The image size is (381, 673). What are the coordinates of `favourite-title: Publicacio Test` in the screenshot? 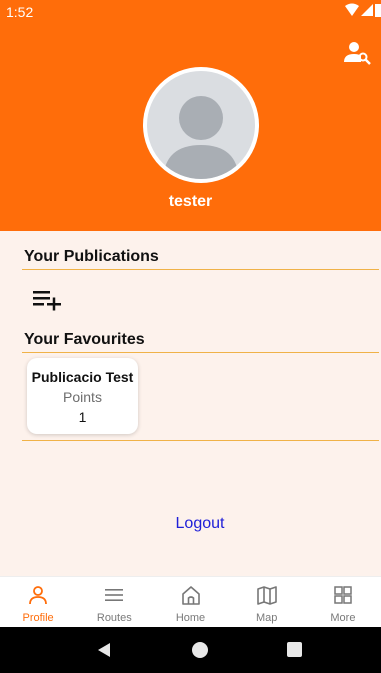 It's located at (82, 377).